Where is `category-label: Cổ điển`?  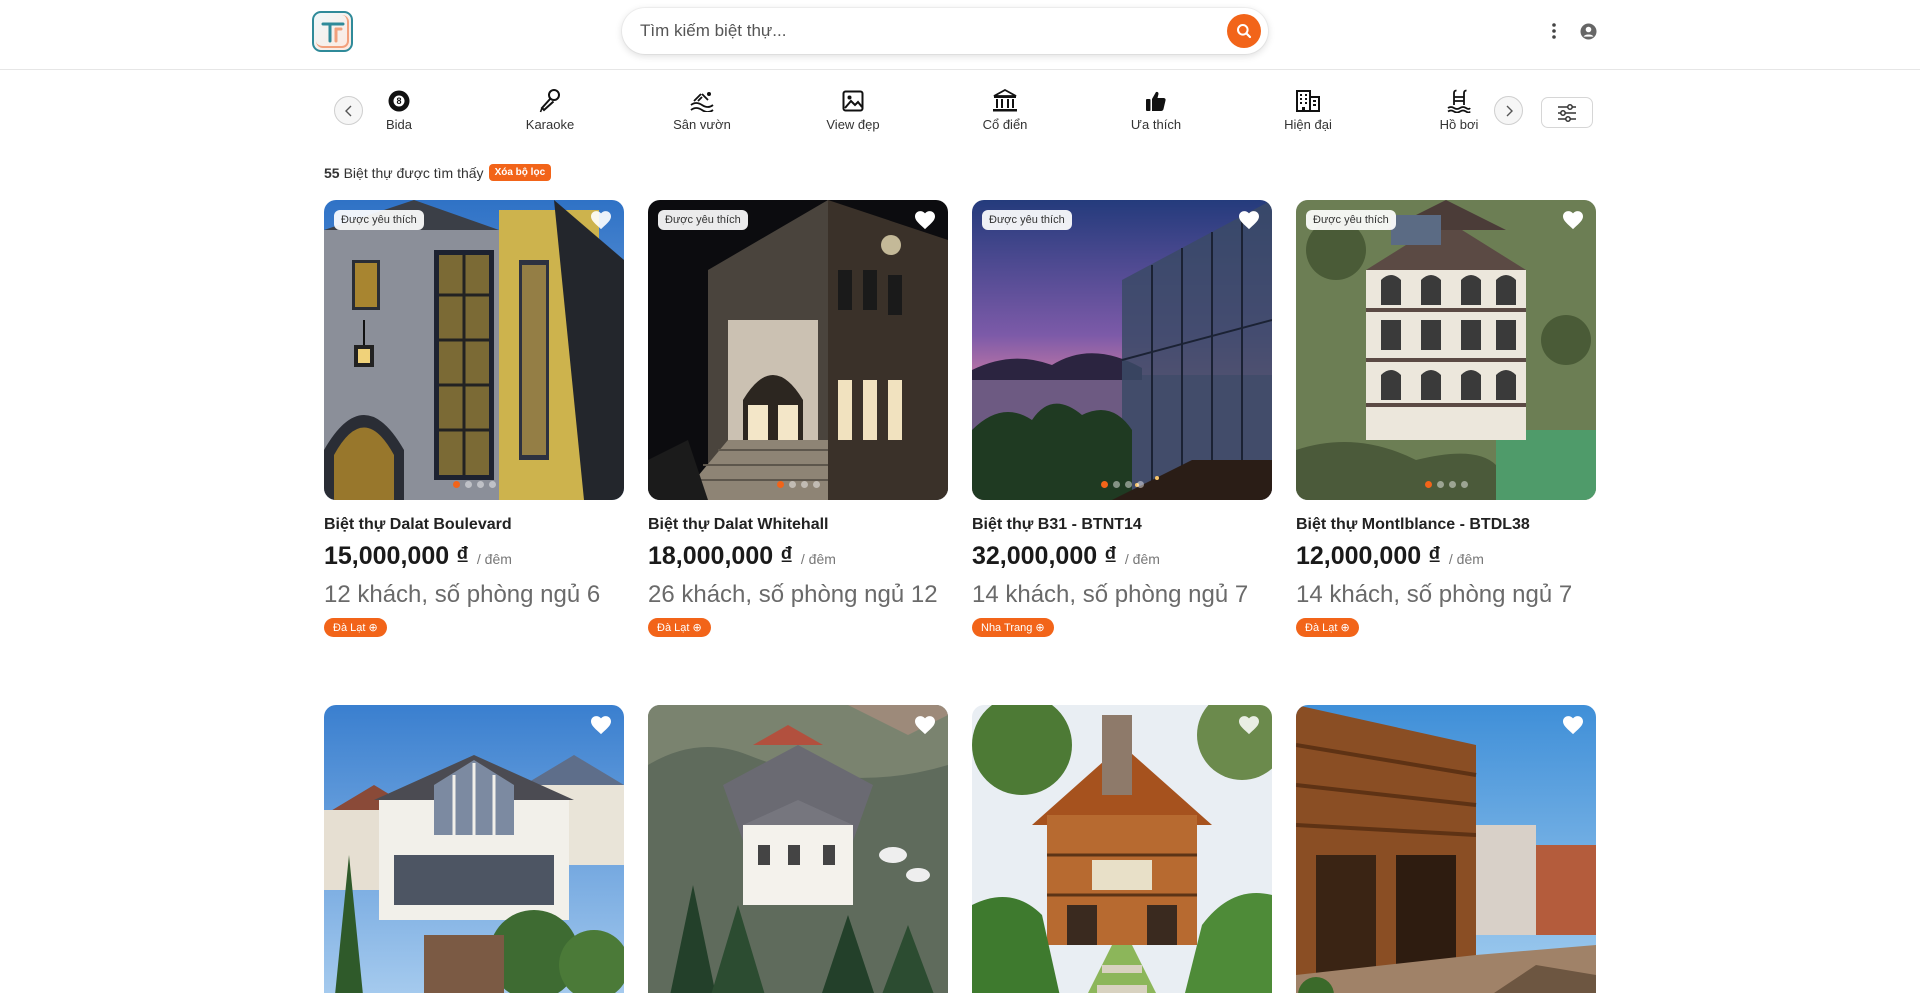
category-label: Cổ điển is located at coordinates (1005, 124).